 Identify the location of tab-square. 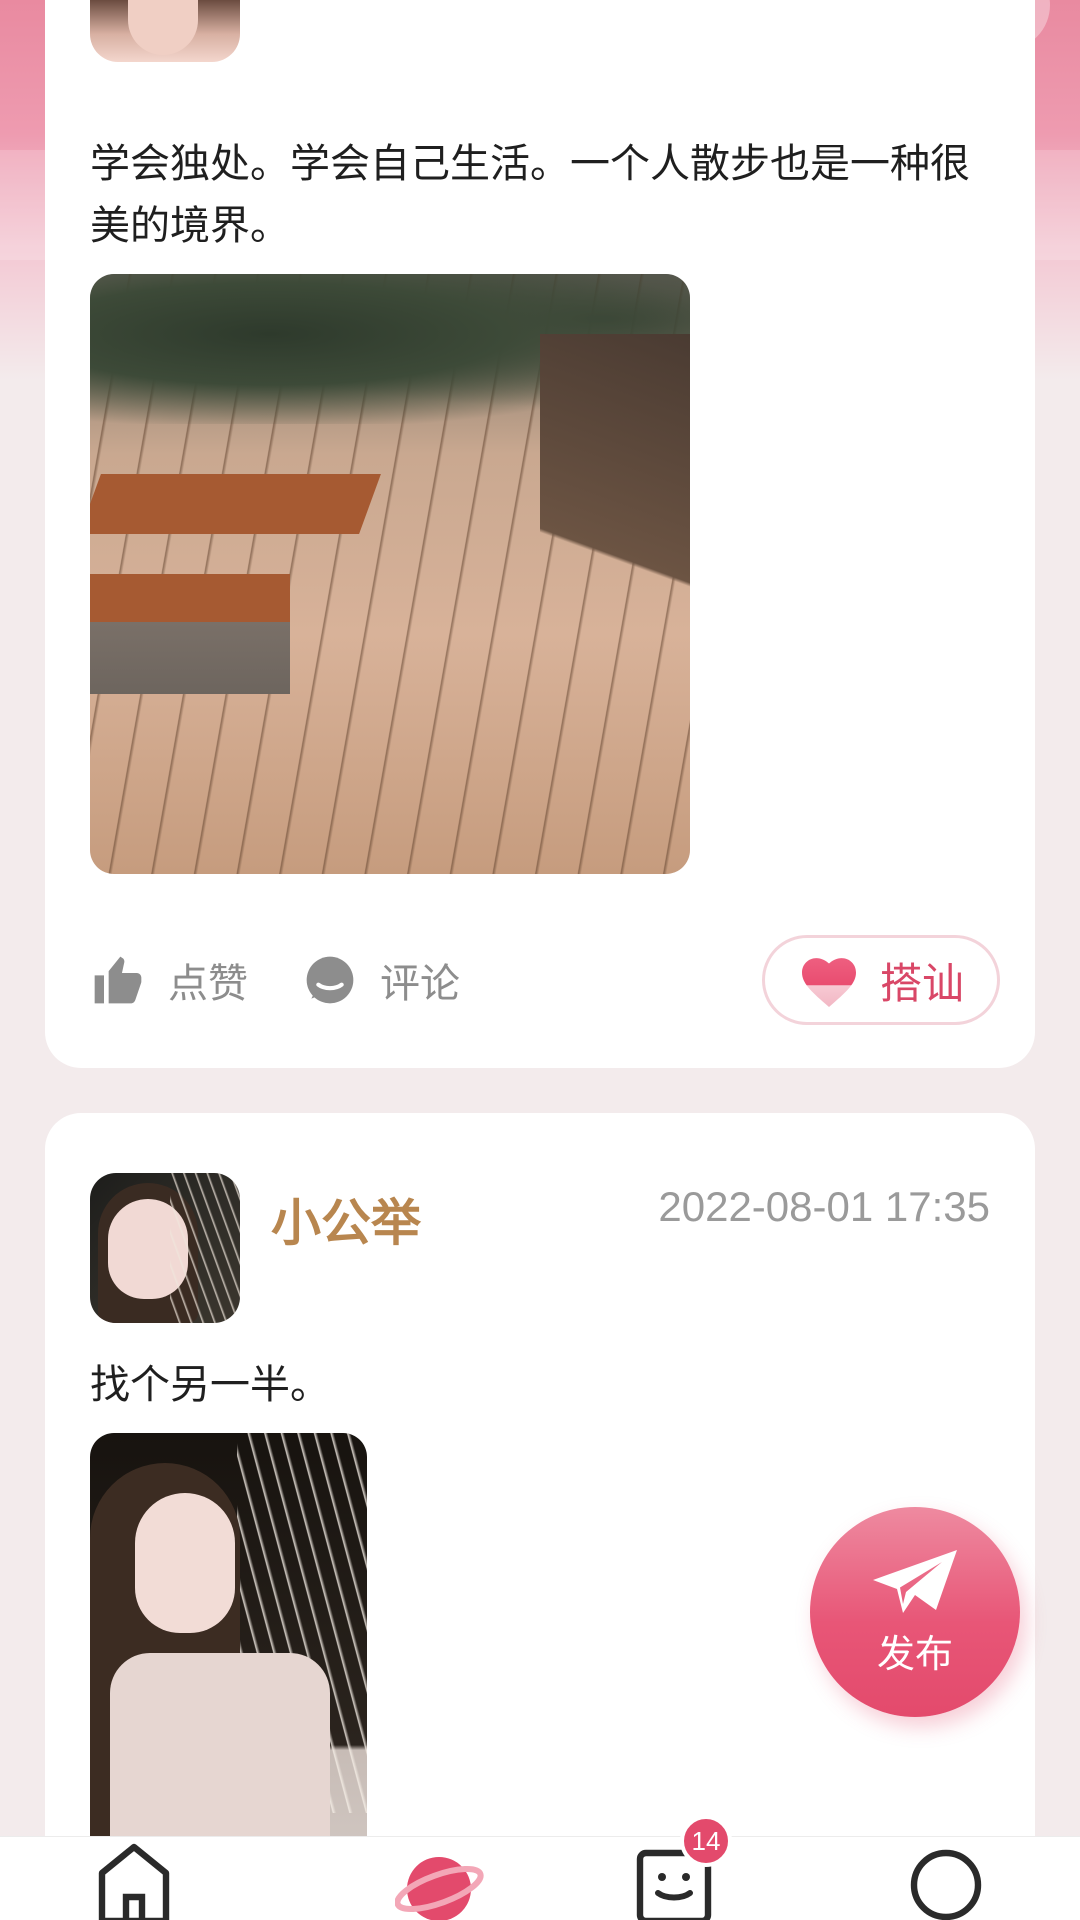
(440, 1878).